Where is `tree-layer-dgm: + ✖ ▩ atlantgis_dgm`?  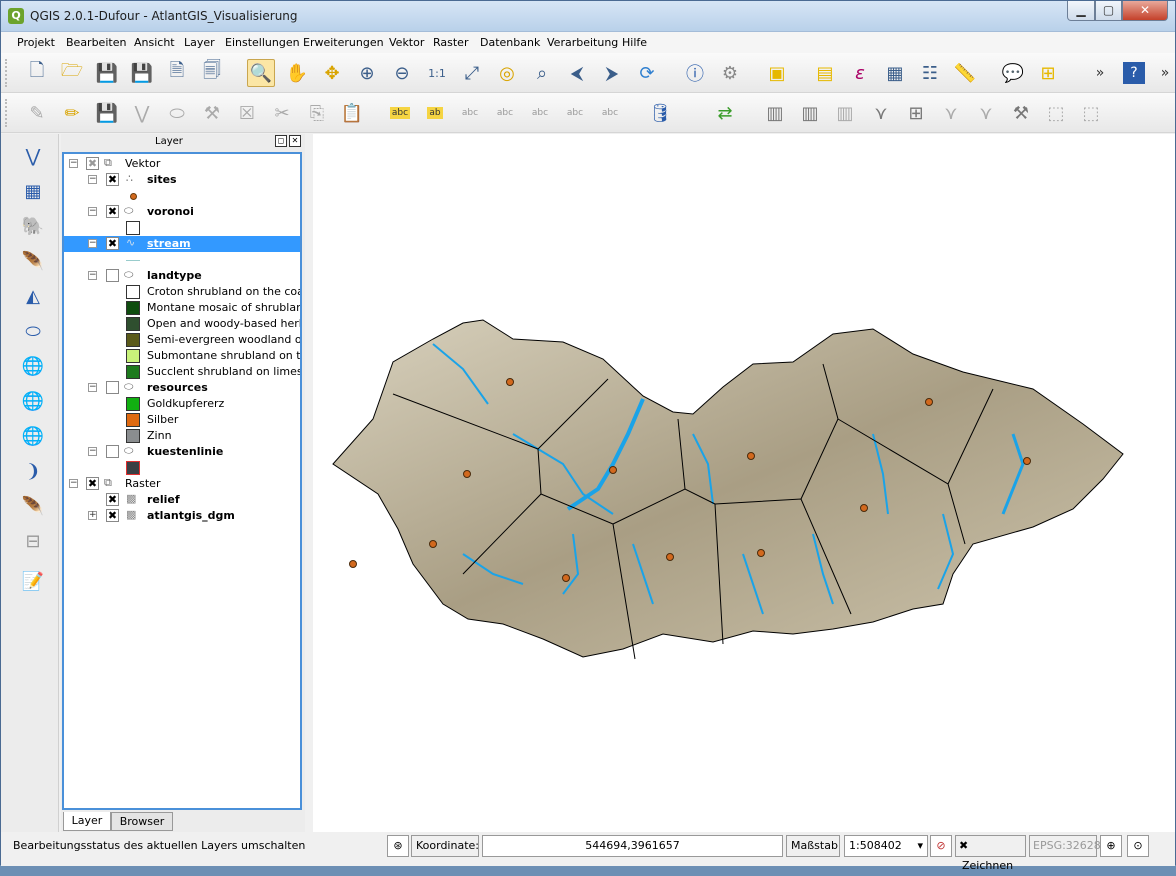
tree-layer-dgm: + ✖ ▩ atlantgis_dgm is located at coordinates (182, 516).